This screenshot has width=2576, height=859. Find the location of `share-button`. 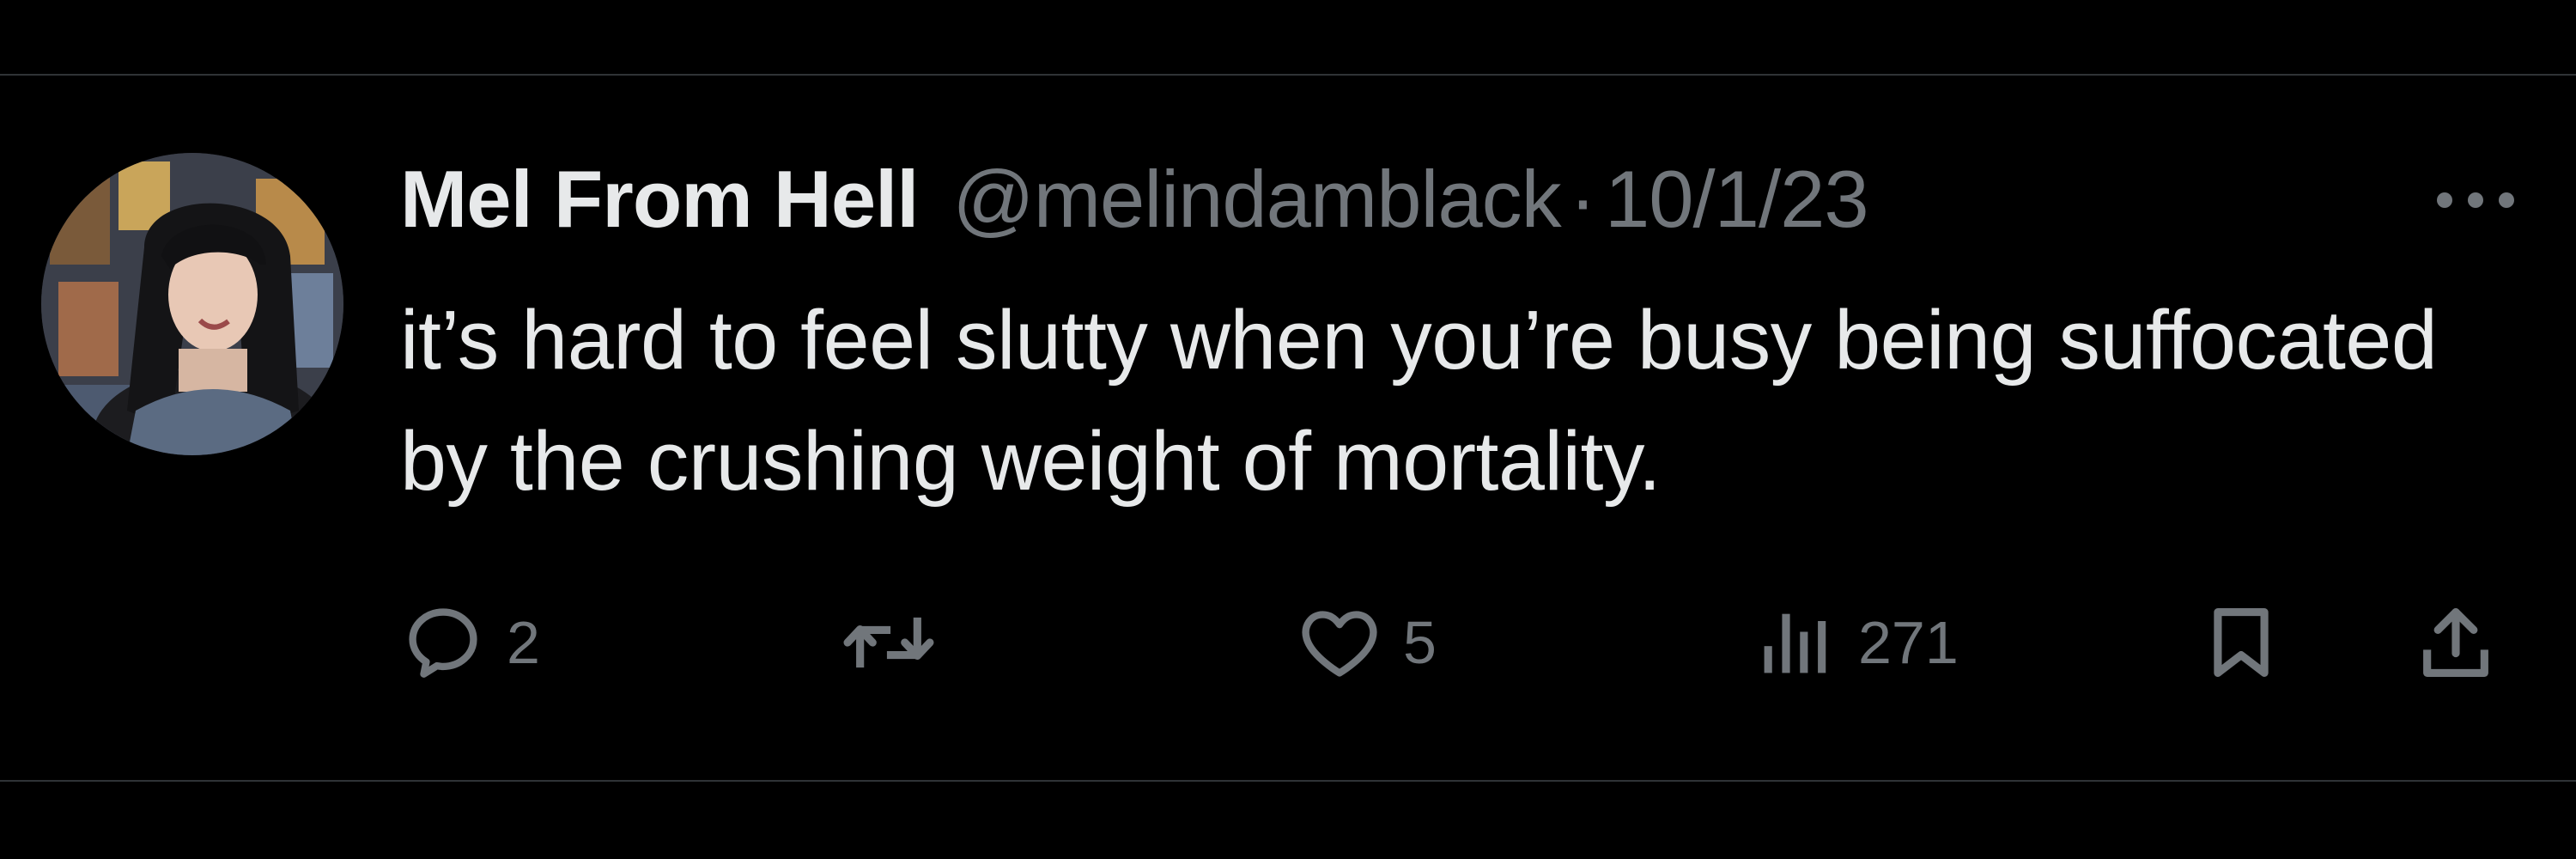

share-button is located at coordinates (2456, 643).